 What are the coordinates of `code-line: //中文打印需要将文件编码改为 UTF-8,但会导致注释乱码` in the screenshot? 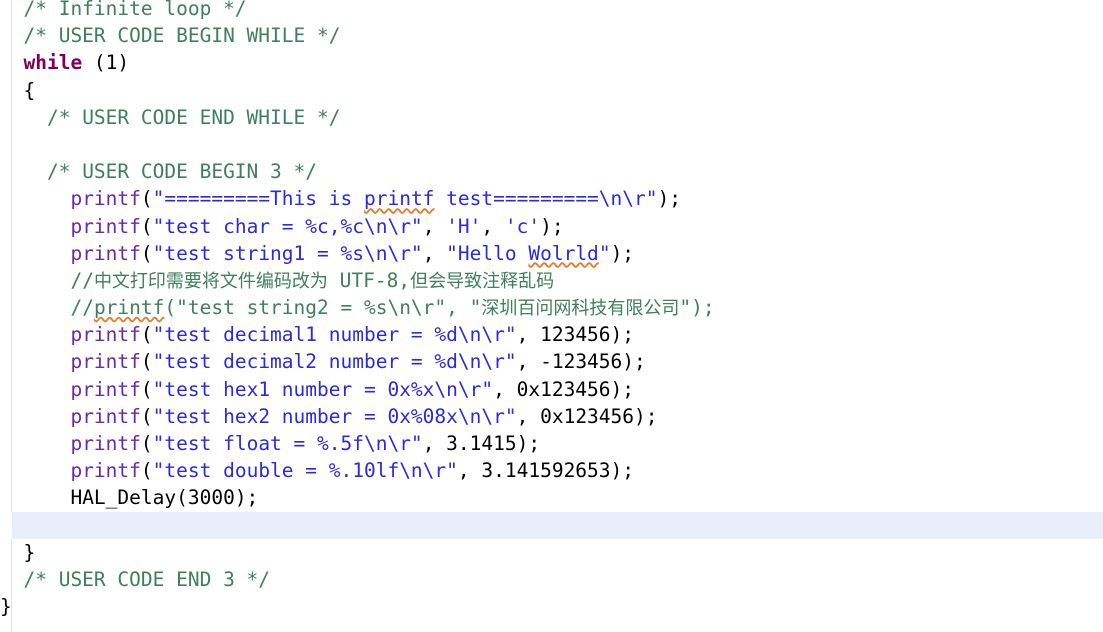 It's located at (551, 280).